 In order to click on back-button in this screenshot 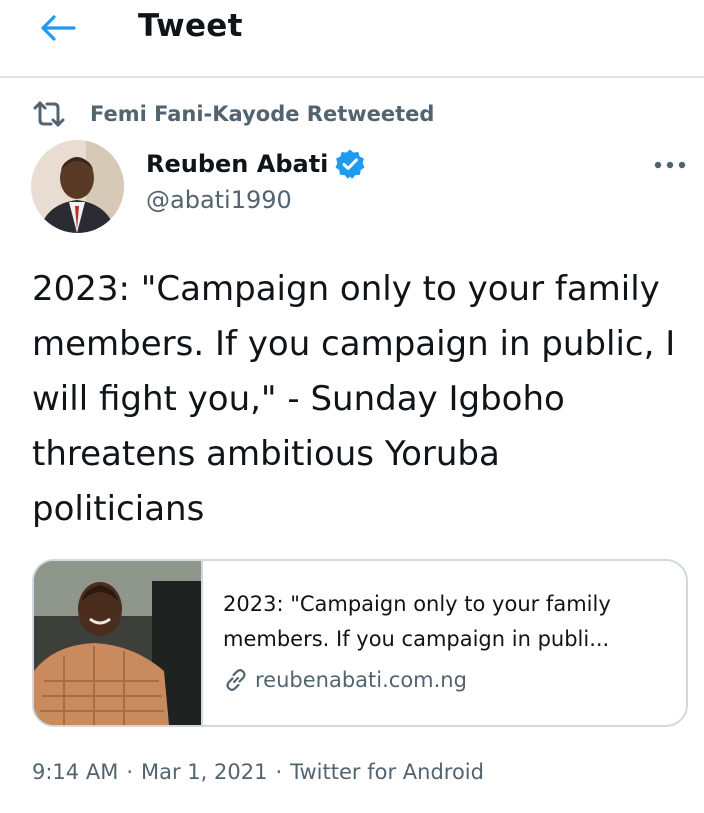, I will do `click(58, 28)`.